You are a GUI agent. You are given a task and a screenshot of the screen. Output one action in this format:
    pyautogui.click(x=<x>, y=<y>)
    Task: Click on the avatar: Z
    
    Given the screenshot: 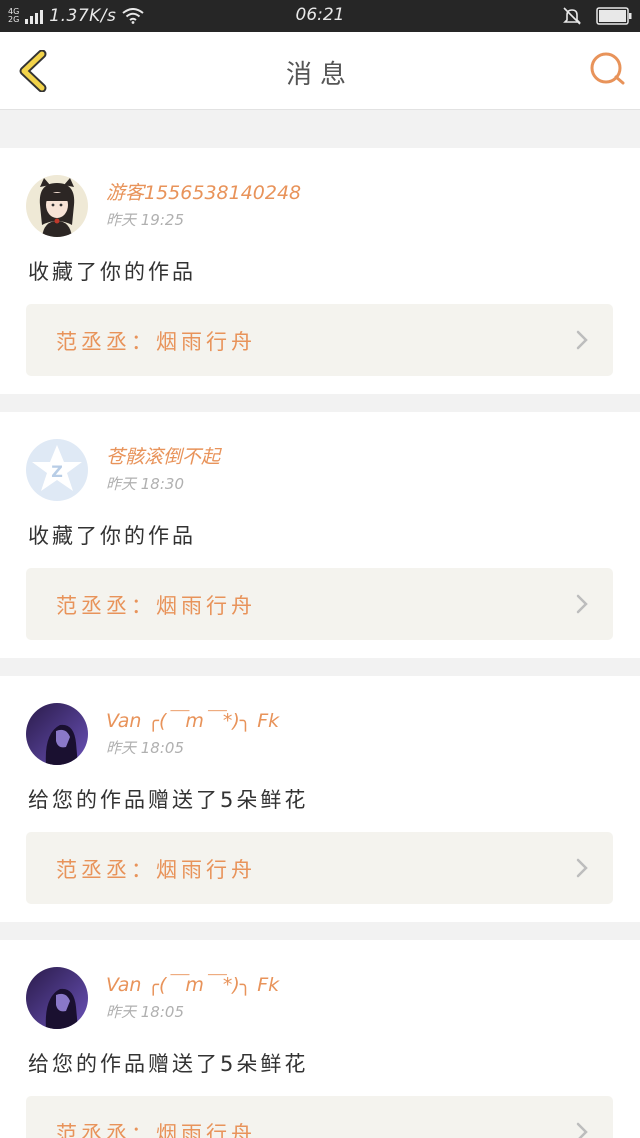 What is the action you would take?
    pyautogui.click(x=57, y=470)
    